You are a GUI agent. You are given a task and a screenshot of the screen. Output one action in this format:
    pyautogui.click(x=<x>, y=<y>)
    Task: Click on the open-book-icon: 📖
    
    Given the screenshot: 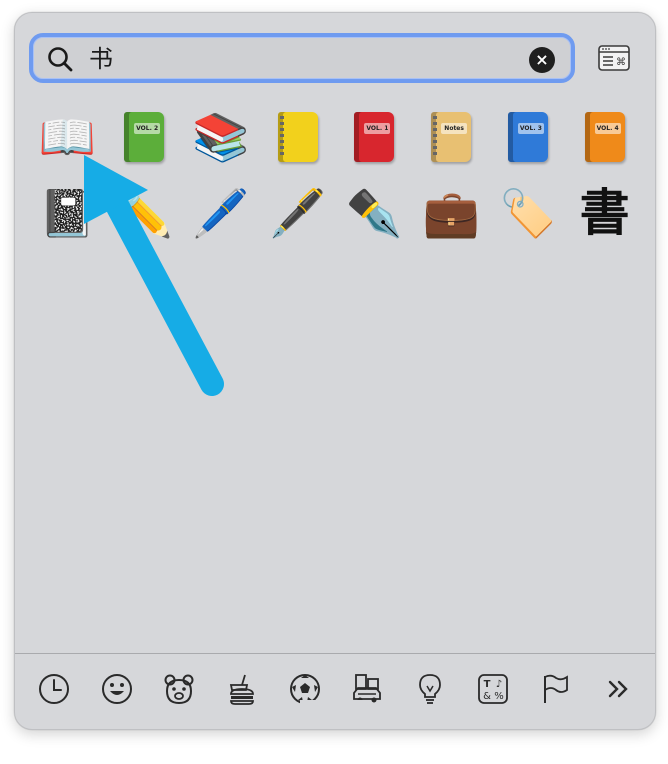 What is the action you would take?
    pyautogui.click(x=67, y=137)
    